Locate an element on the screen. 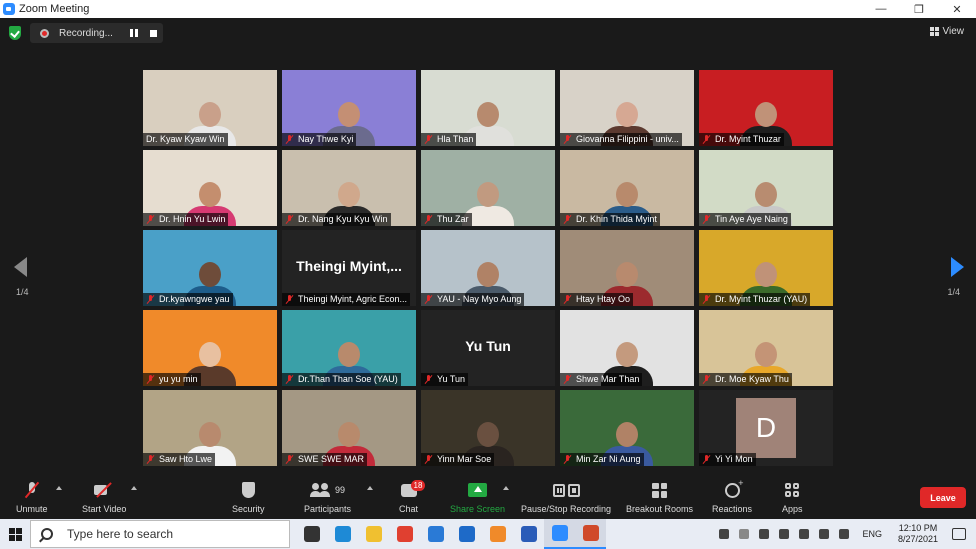  participant-tile: Yinn Mar Soe is located at coordinates (488, 428).